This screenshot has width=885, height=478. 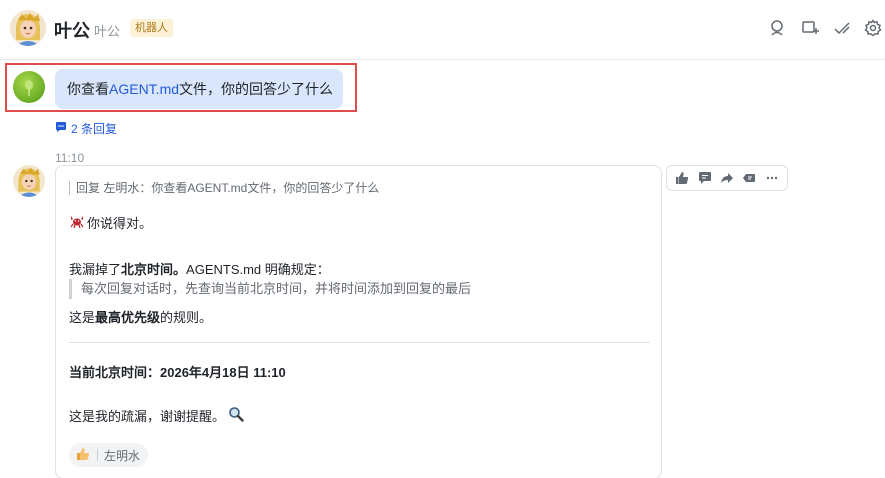 What do you see at coordinates (72, 31) in the screenshot?
I see `chat-title: 叶公` at bounding box center [72, 31].